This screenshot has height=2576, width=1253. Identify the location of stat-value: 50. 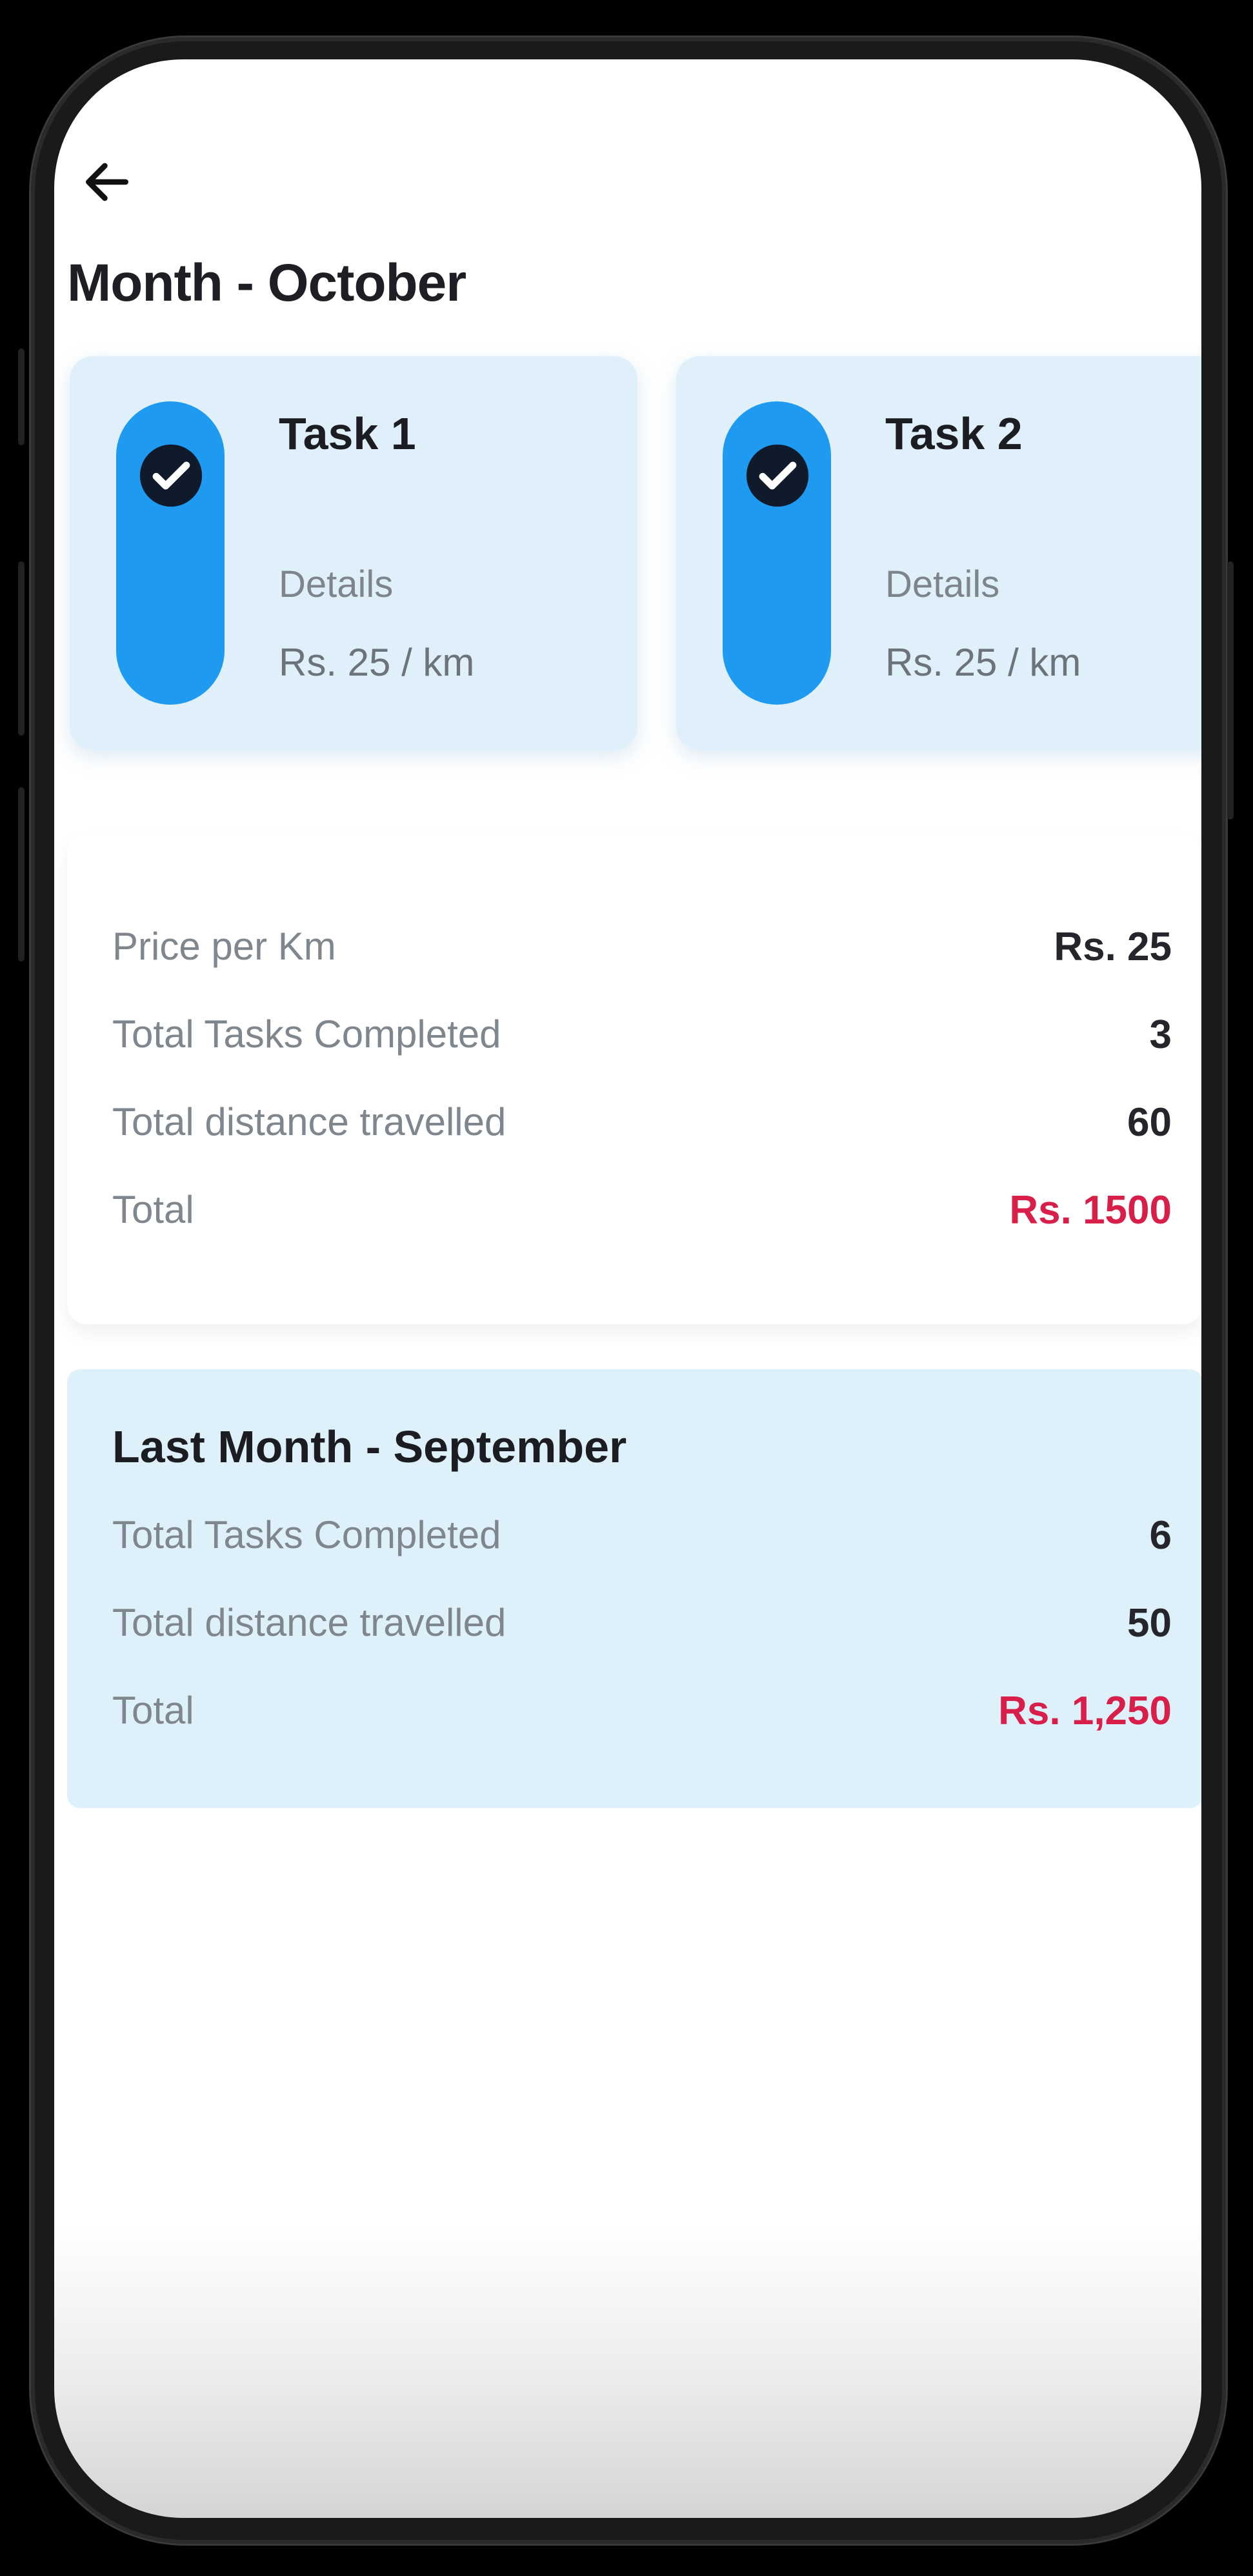
(1149, 1623).